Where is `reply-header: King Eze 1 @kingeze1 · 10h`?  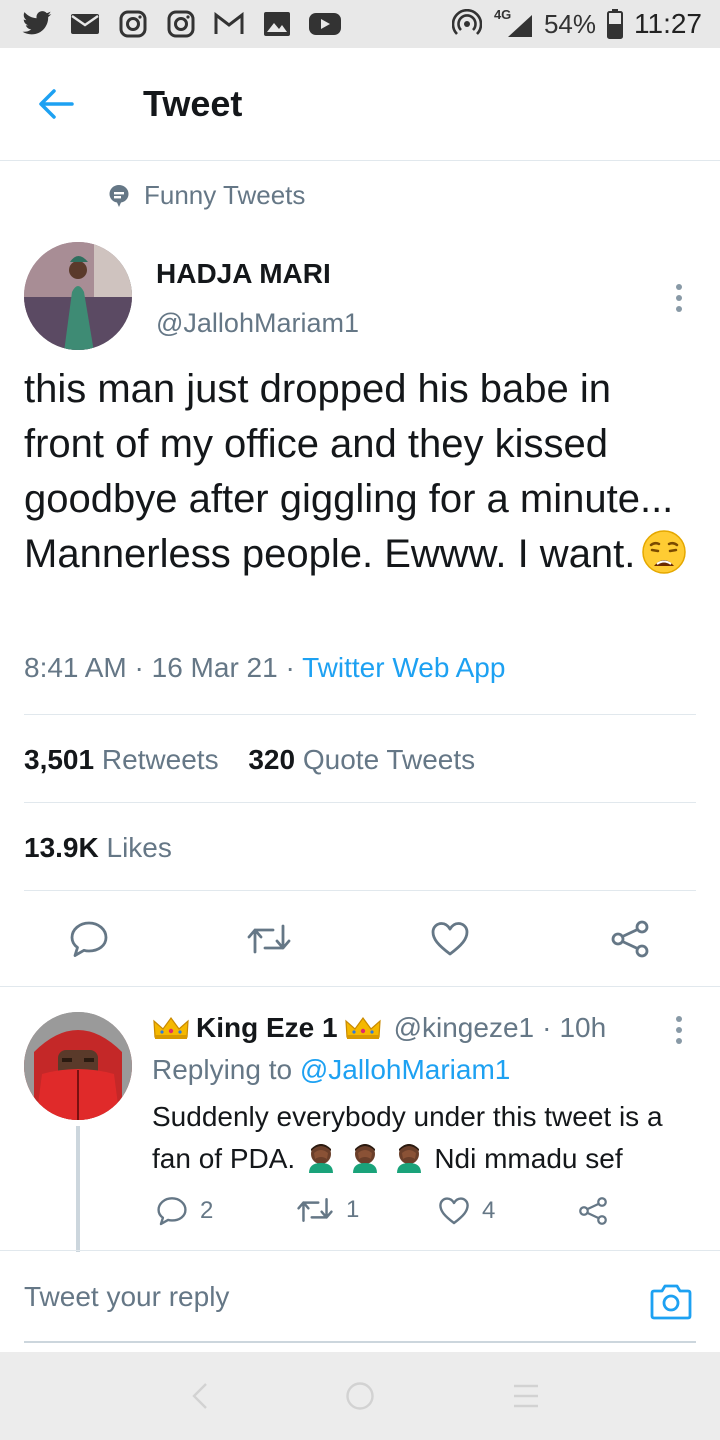
reply-header: King Eze 1 @kingeze1 · 10h is located at coordinates (379, 1028).